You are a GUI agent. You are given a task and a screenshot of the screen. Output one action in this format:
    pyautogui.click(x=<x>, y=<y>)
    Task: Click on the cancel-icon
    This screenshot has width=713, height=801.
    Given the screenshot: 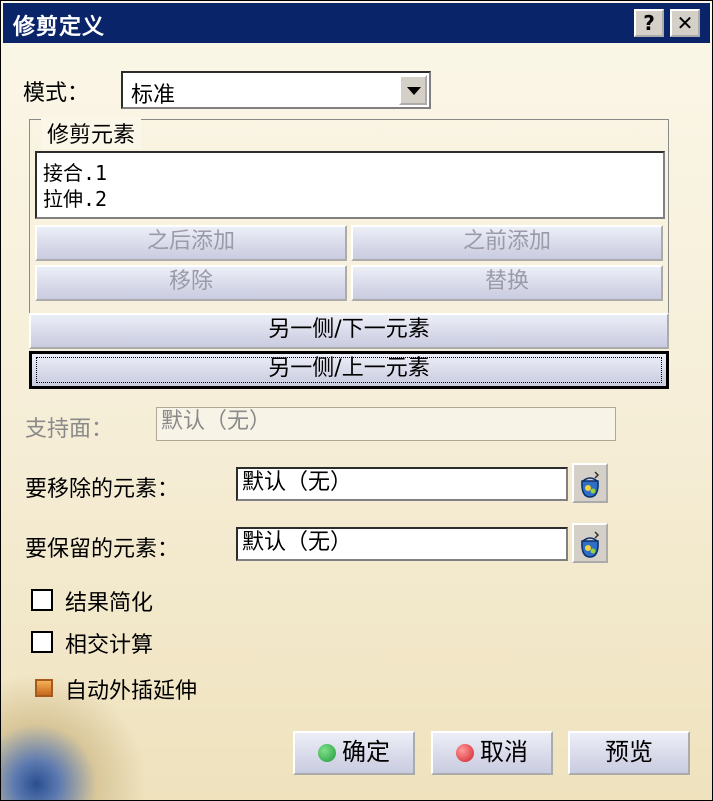 What is the action you would take?
    pyautogui.click(x=465, y=753)
    